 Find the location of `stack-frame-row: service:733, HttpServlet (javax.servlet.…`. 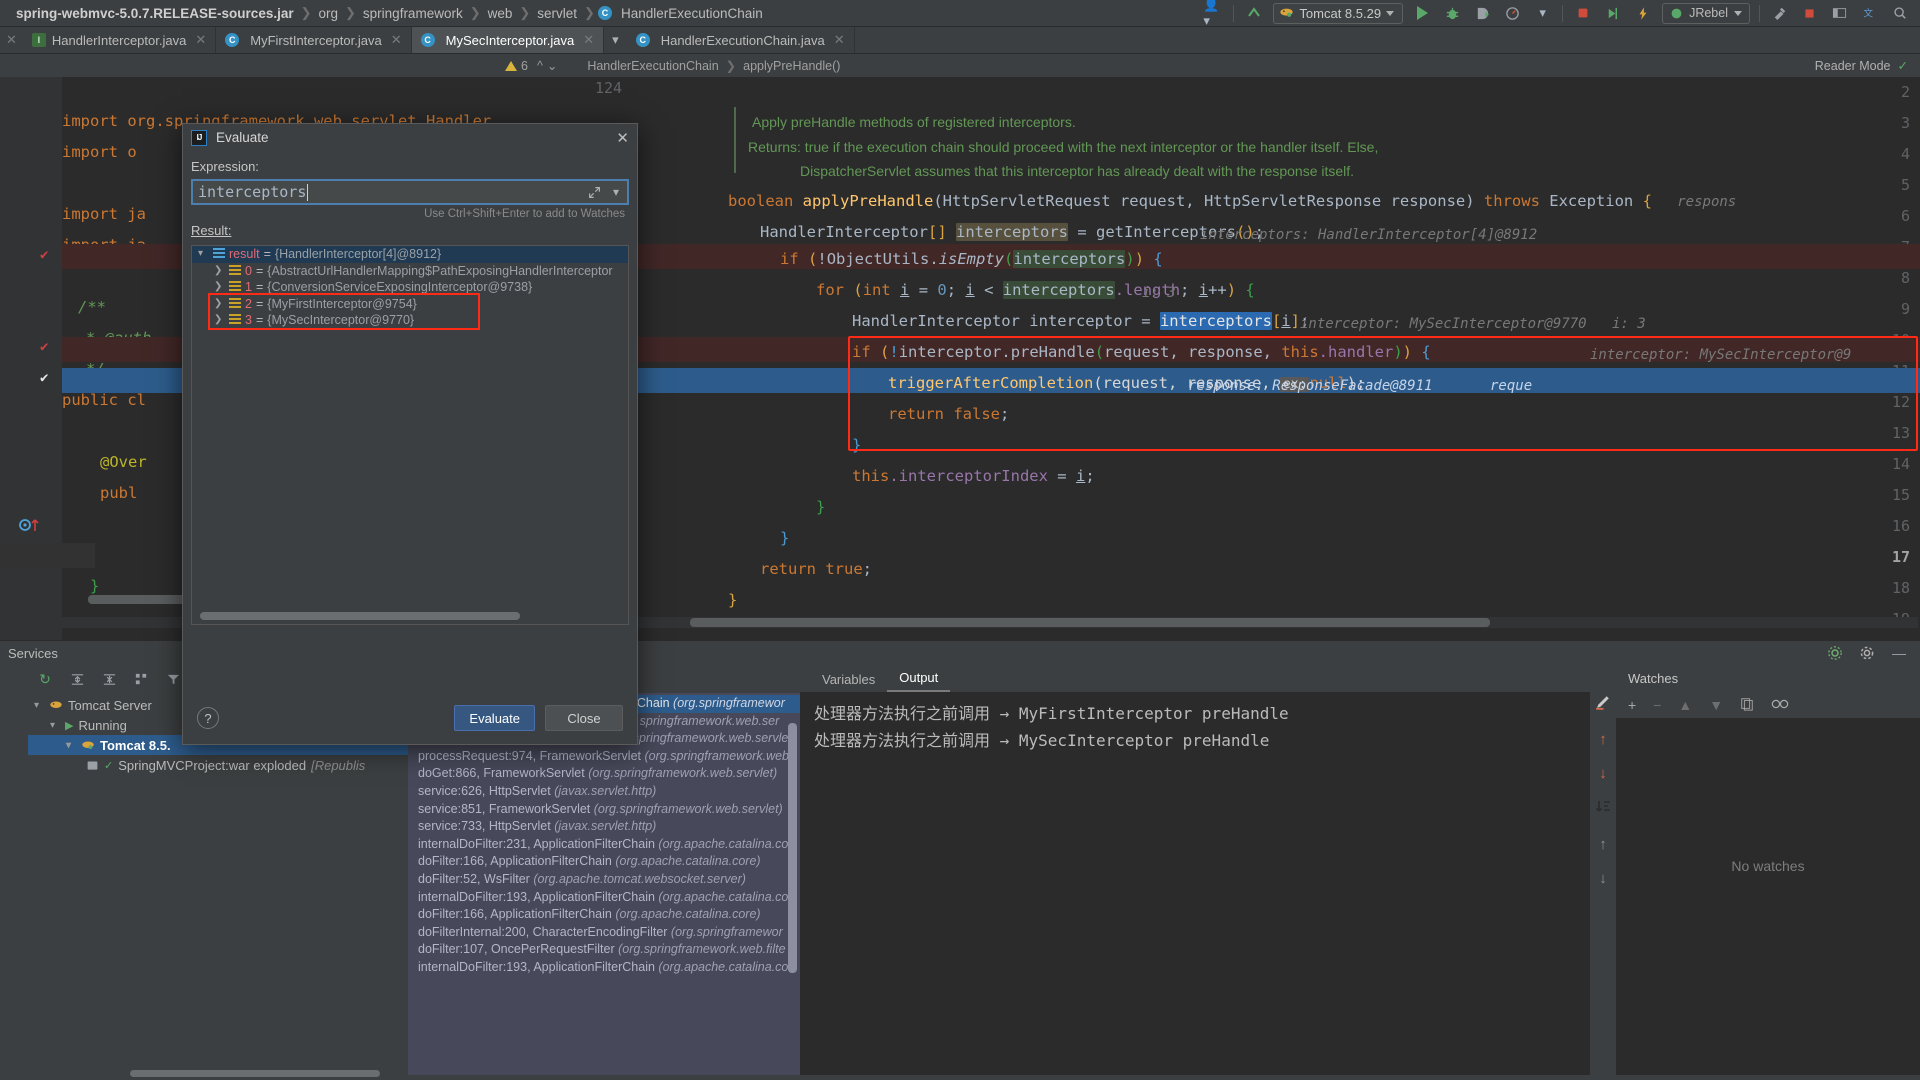

stack-frame-row: service:733, HttpServlet (javax.servlet.… is located at coordinates (604, 827).